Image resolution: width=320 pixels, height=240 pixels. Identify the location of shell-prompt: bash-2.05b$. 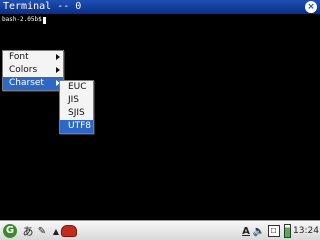
(22, 19).